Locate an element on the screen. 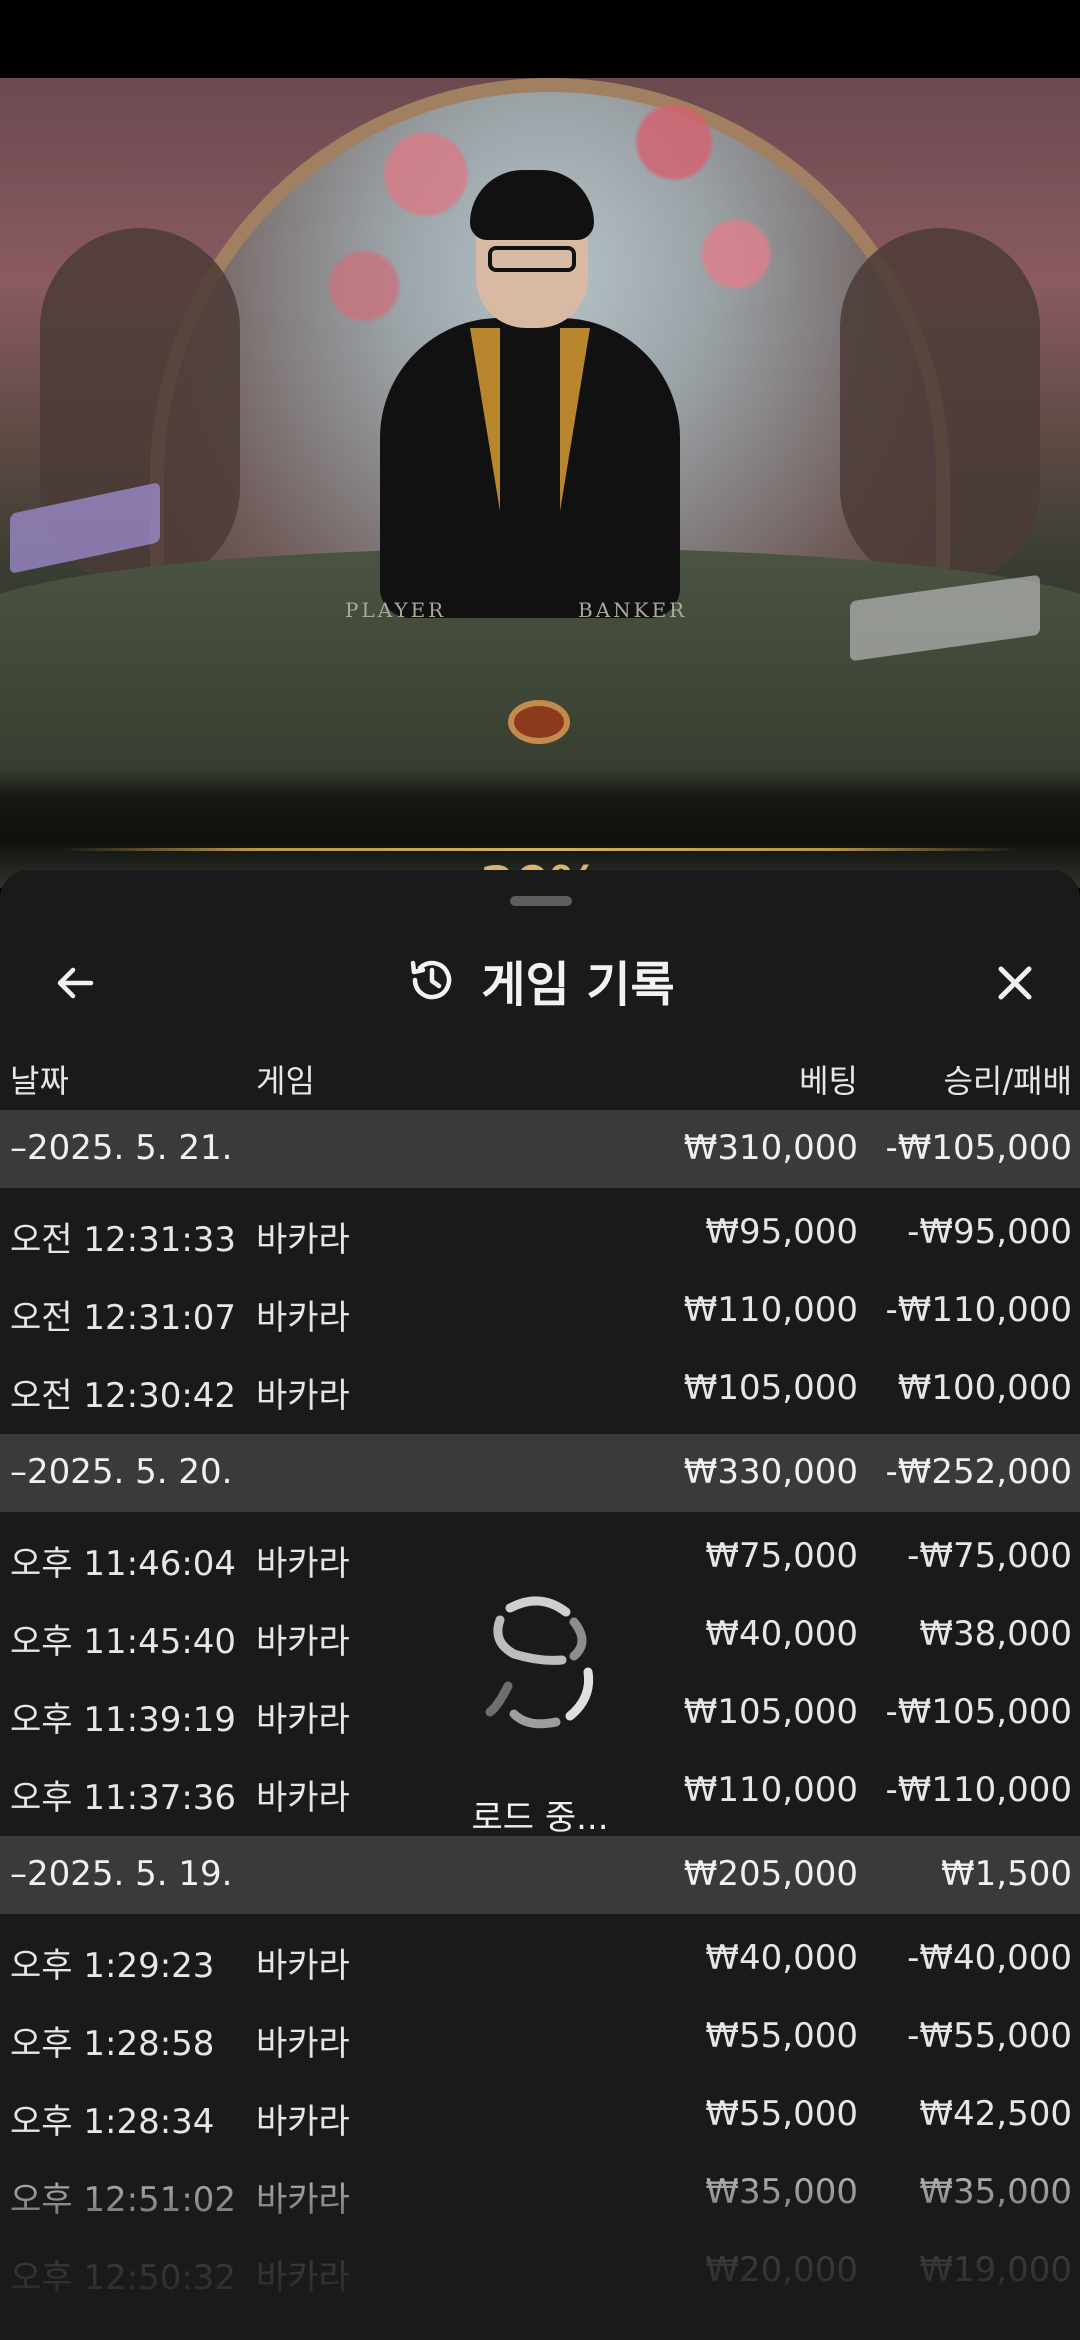  sheet-drag-handle is located at coordinates (541, 901).